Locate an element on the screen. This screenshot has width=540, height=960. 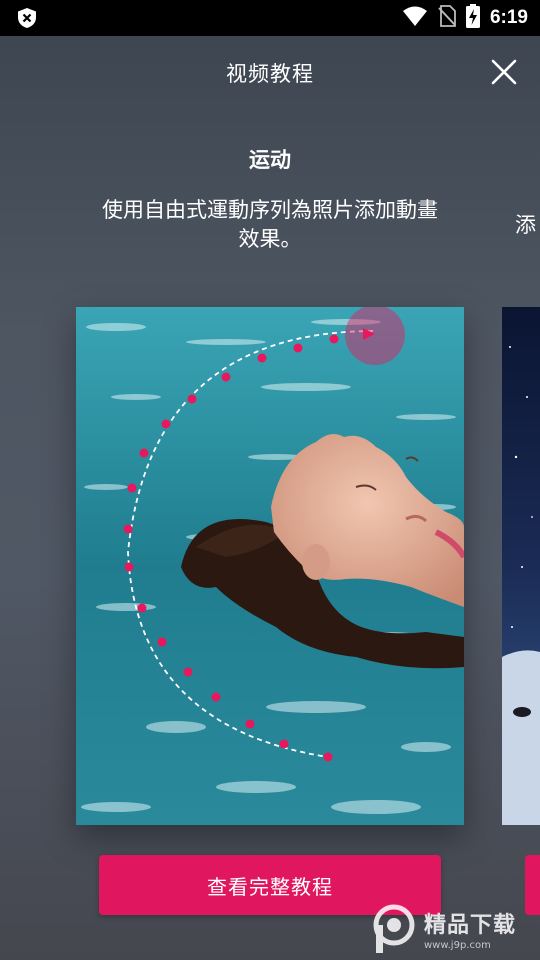
tutorial-title: 运动 is located at coordinates (270, 160).